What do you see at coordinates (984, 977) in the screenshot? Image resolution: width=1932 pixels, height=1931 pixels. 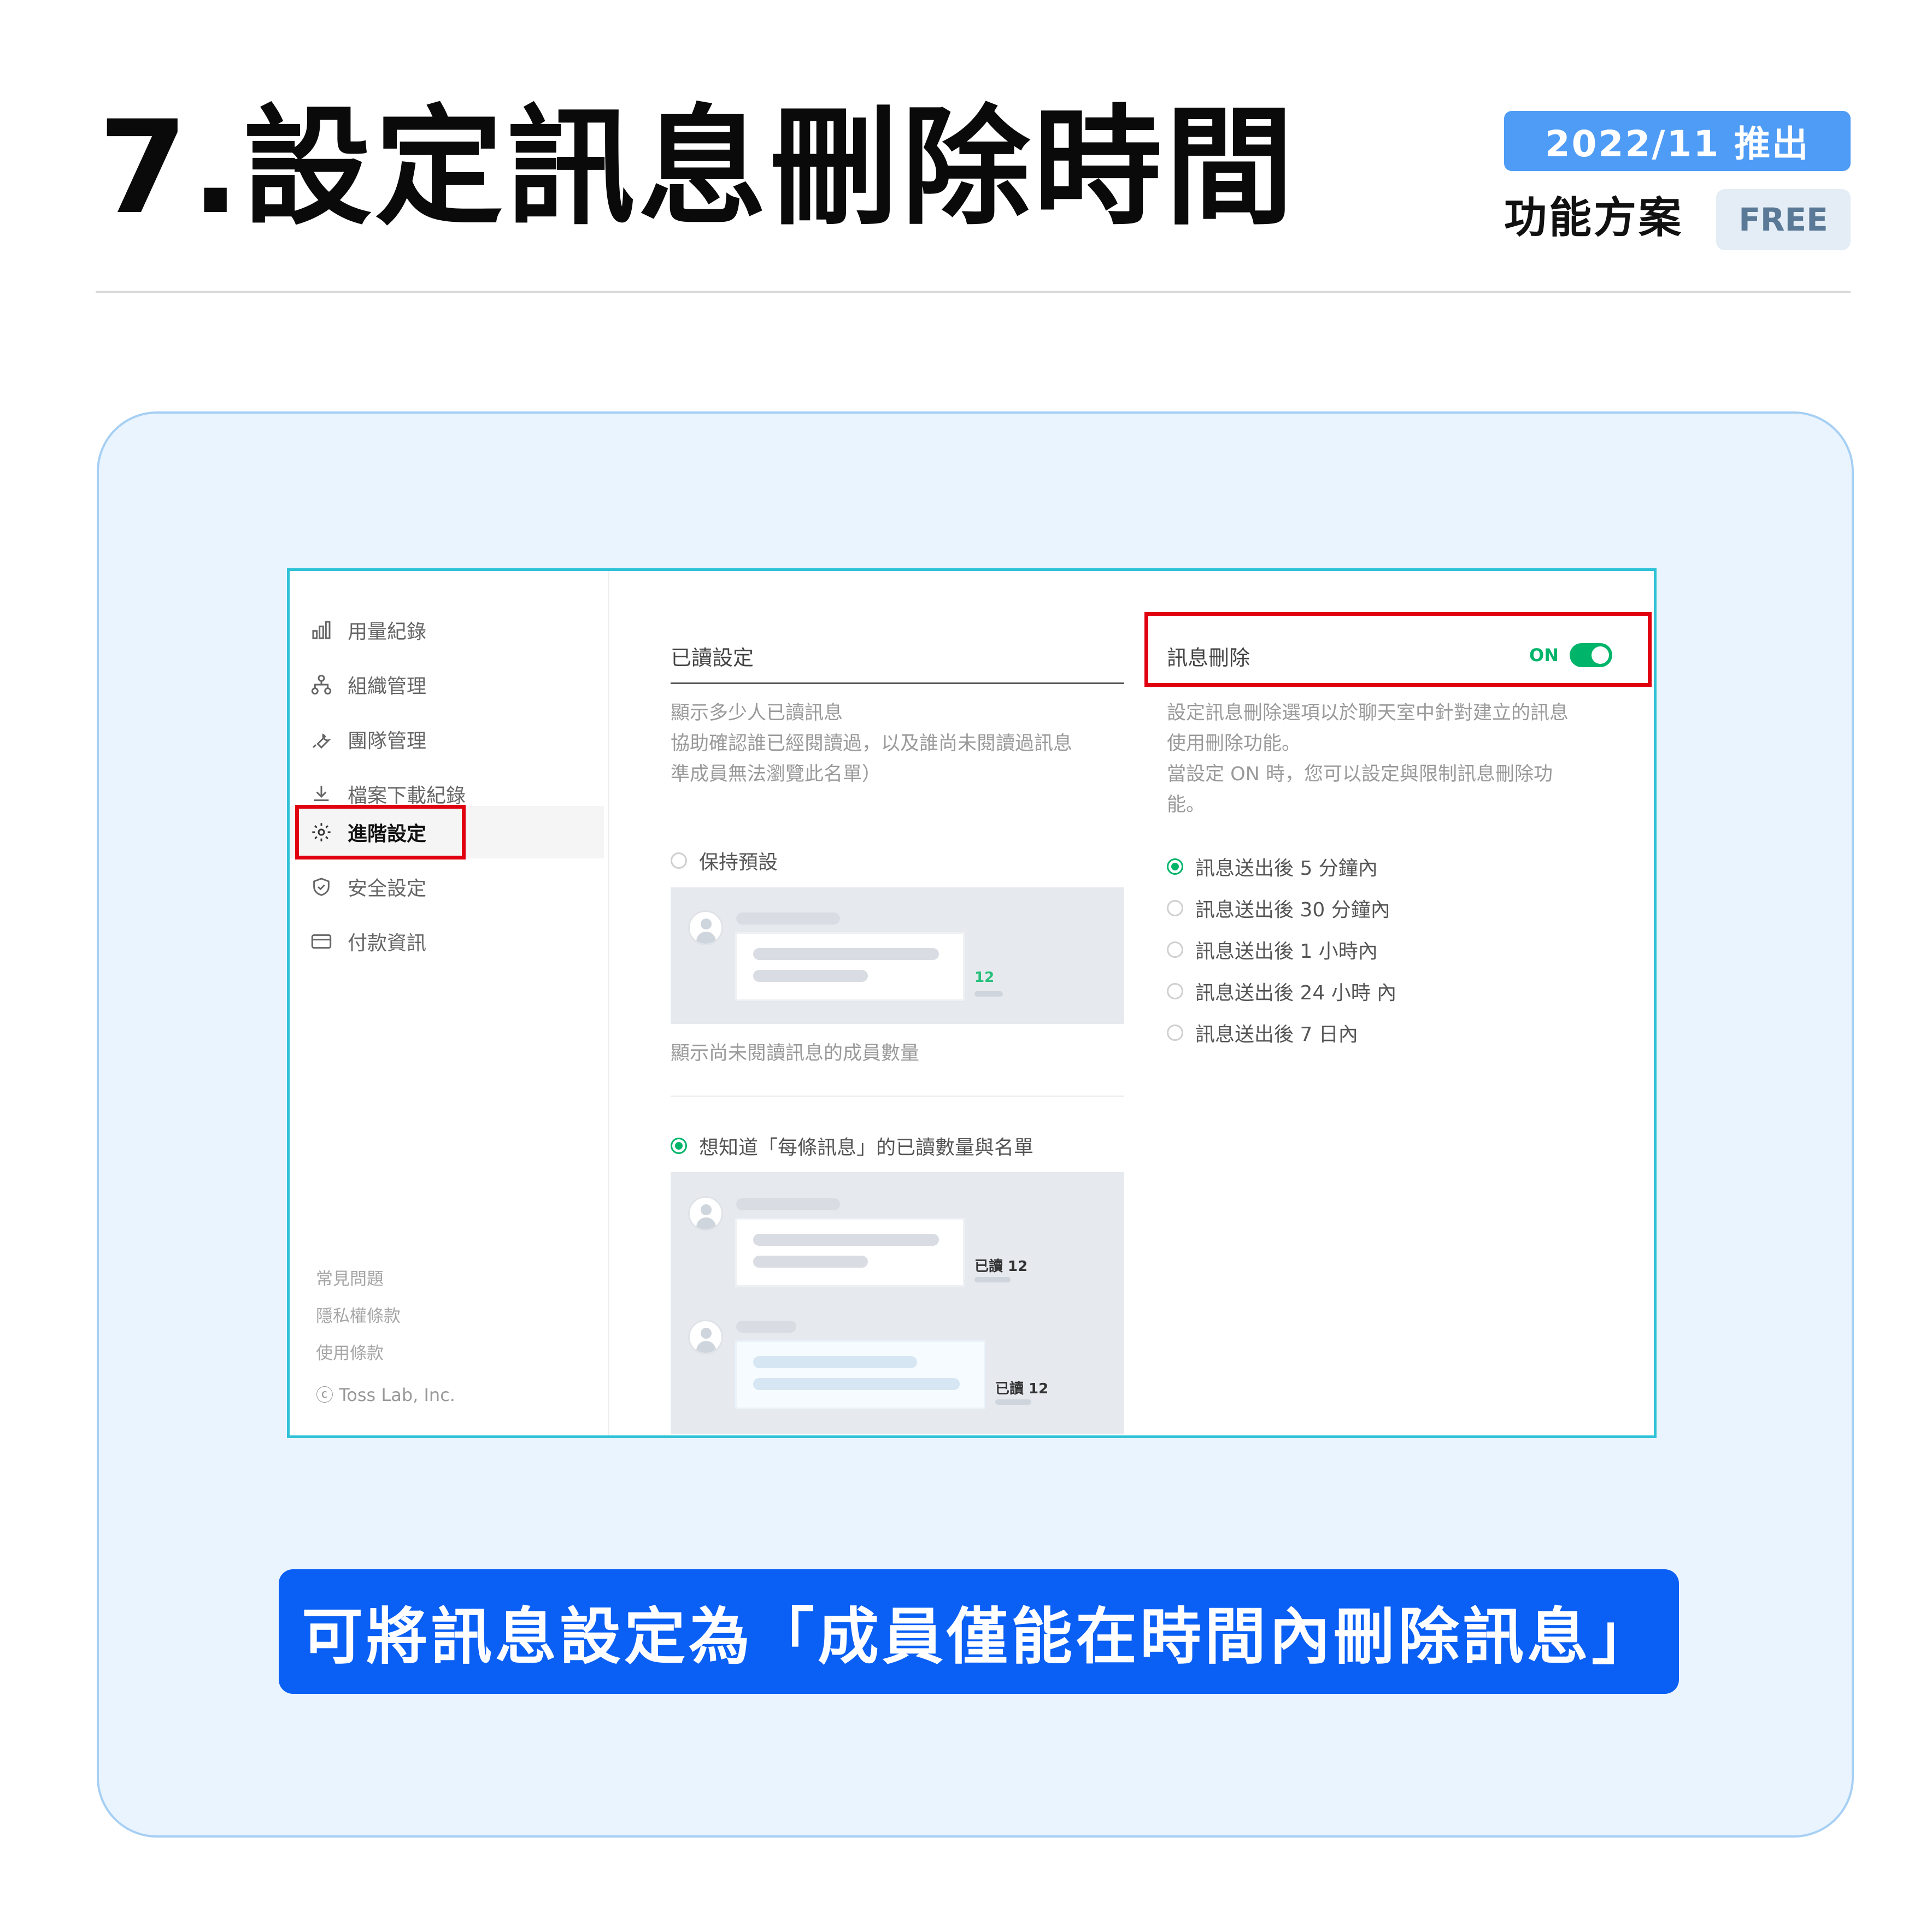 I see `unread-count: 12` at bounding box center [984, 977].